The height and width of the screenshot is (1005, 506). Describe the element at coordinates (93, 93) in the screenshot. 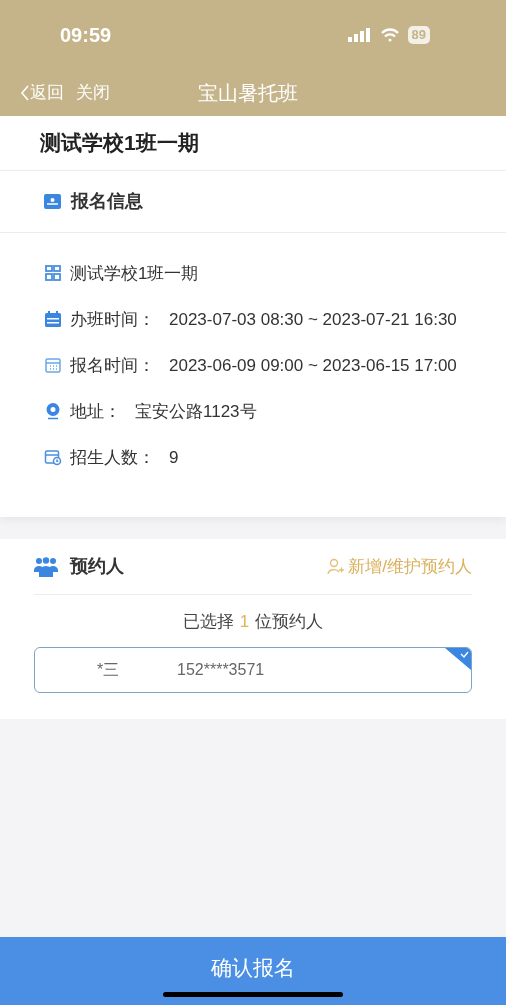

I see `close-button: 关闭` at that location.